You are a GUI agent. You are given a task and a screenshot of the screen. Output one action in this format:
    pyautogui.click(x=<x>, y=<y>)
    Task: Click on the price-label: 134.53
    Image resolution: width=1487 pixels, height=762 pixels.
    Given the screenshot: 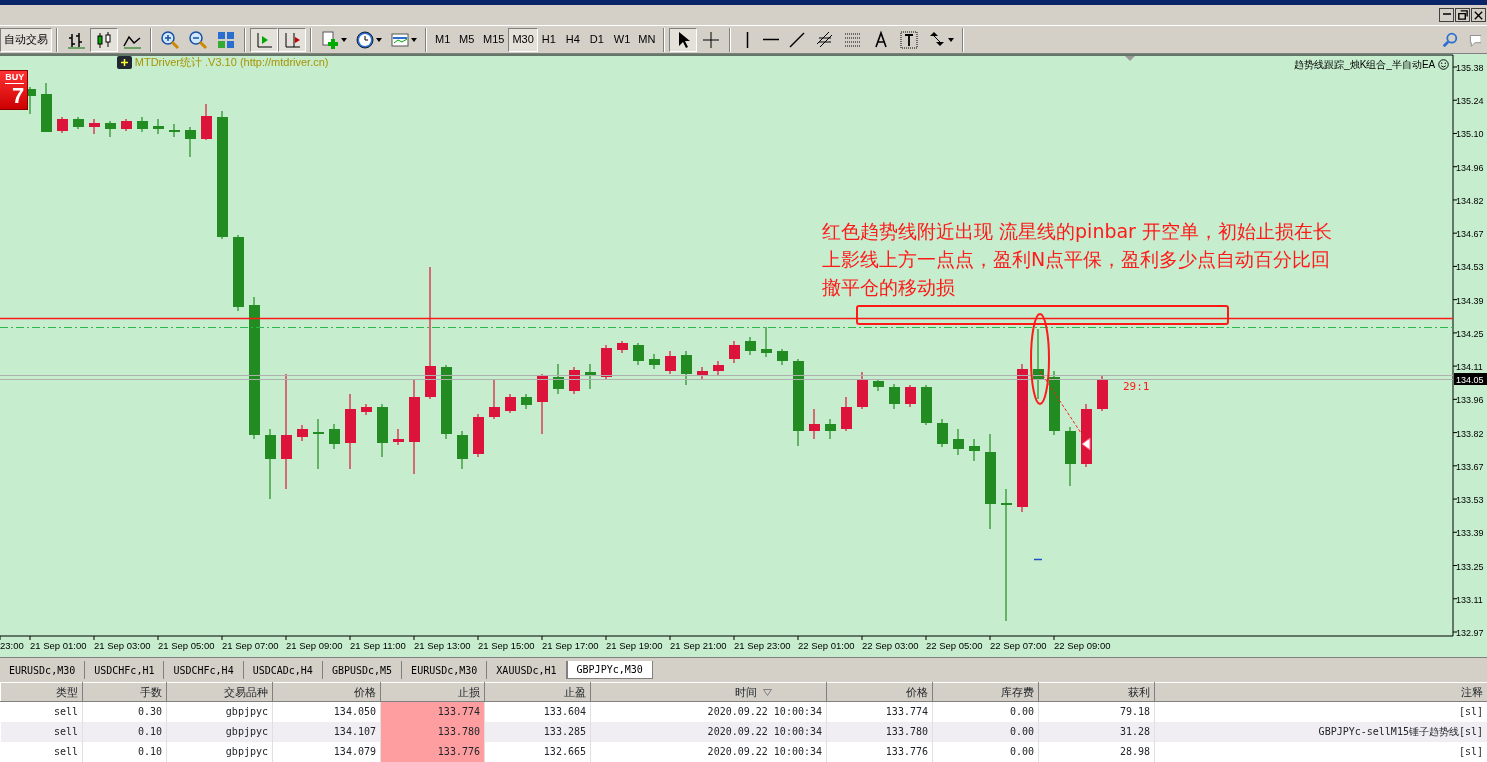 What is the action you would take?
    pyautogui.click(x=1470, y=267)
    